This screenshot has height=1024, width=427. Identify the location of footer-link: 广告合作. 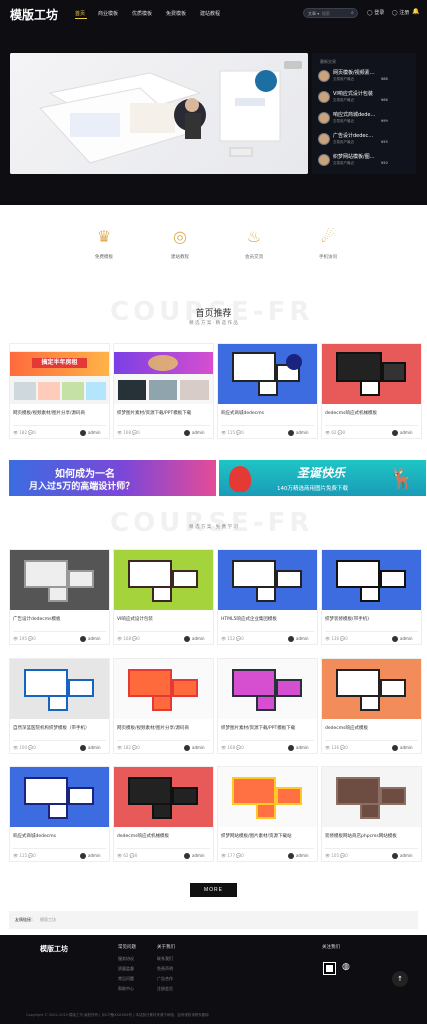
(165, 979).